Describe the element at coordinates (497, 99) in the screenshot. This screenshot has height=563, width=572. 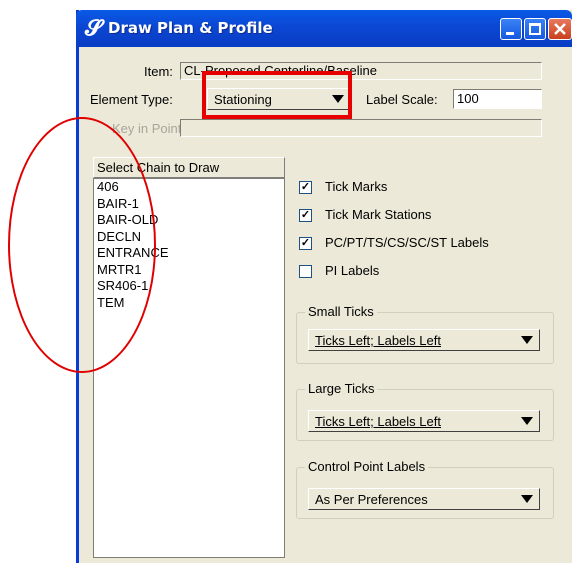
I see `label-scale-input: 100` at that location.